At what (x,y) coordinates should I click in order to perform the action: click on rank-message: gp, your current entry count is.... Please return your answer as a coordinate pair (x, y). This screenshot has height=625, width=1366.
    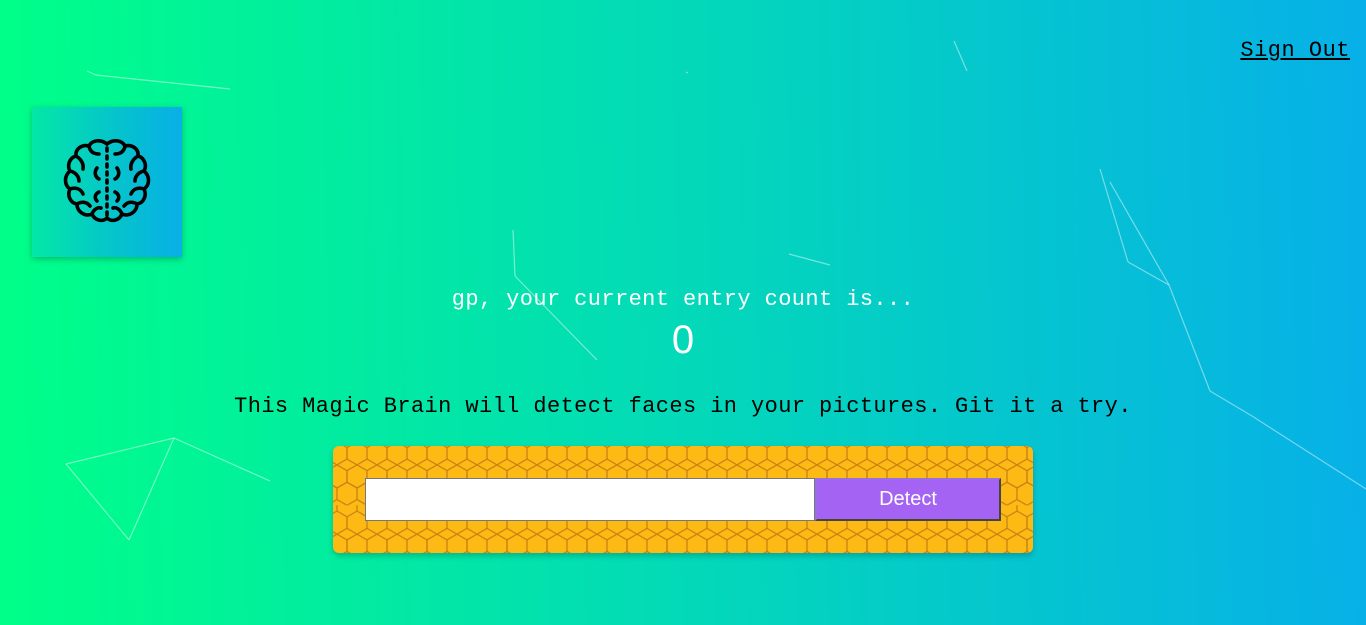
    Looking at the image, I should click on (683, 299).